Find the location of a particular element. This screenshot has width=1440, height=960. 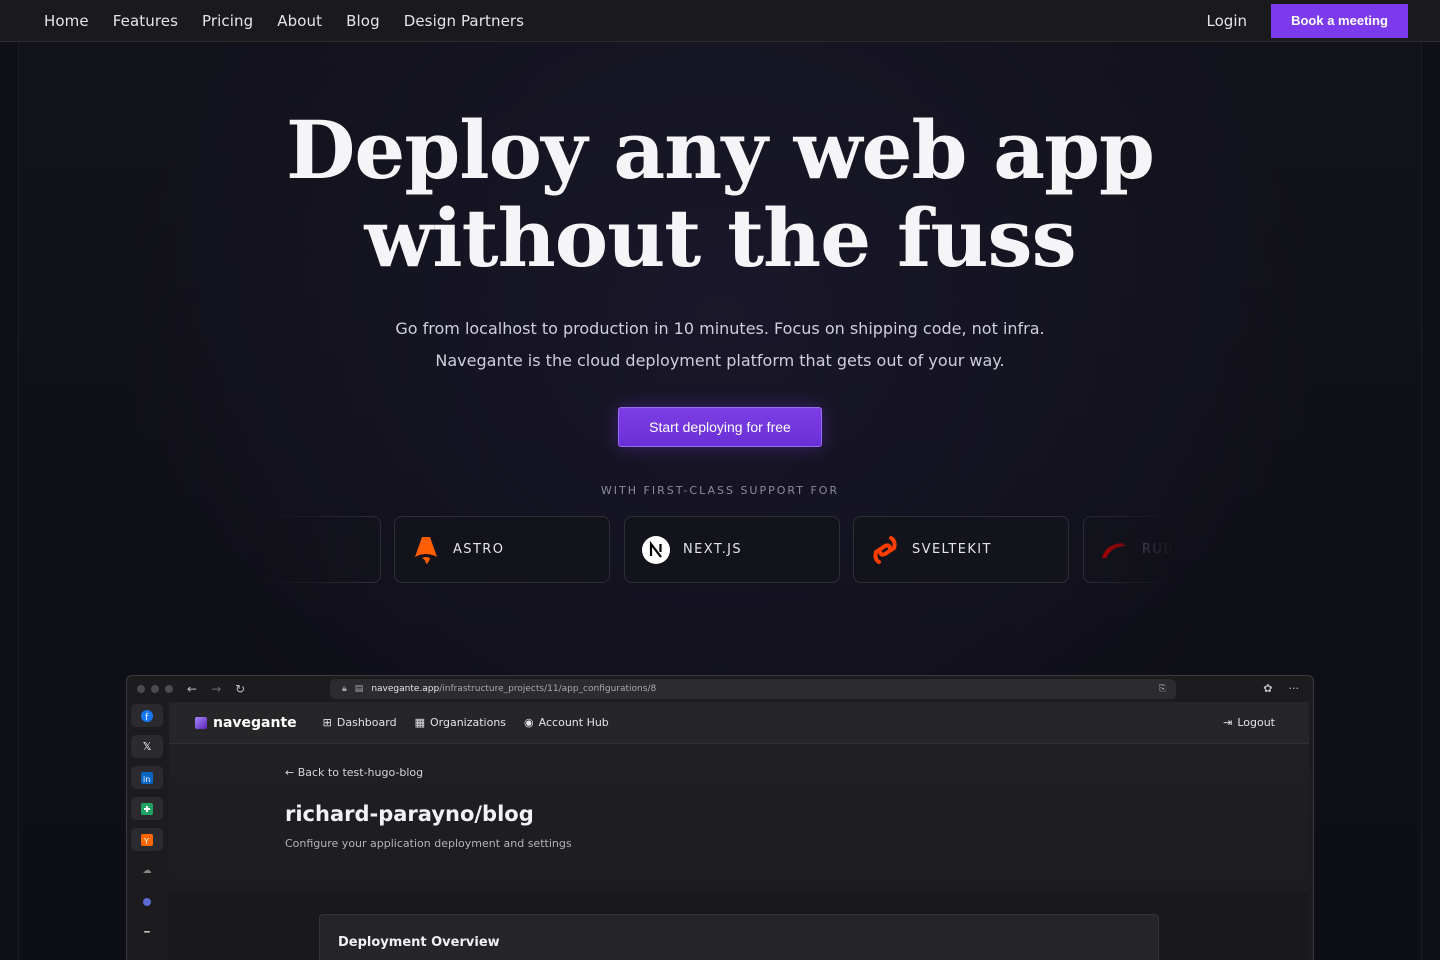

hackernews-icon: Y is located at coordinates (147, 839).